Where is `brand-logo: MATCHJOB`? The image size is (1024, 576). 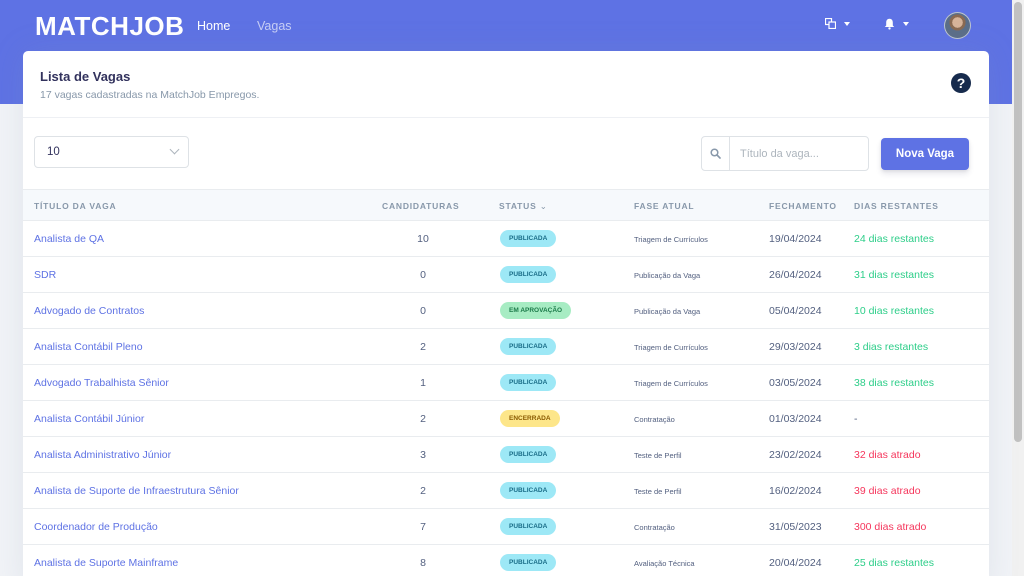
brand-logo: MATCHJOB is located at coordinates (109, 26).